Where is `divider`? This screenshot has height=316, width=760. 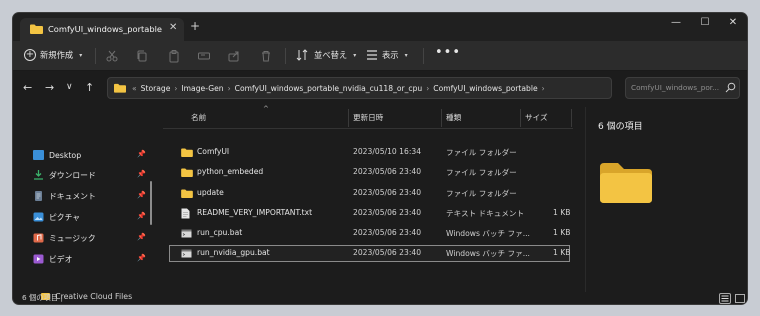 divider is located at coordinates (423, 56).